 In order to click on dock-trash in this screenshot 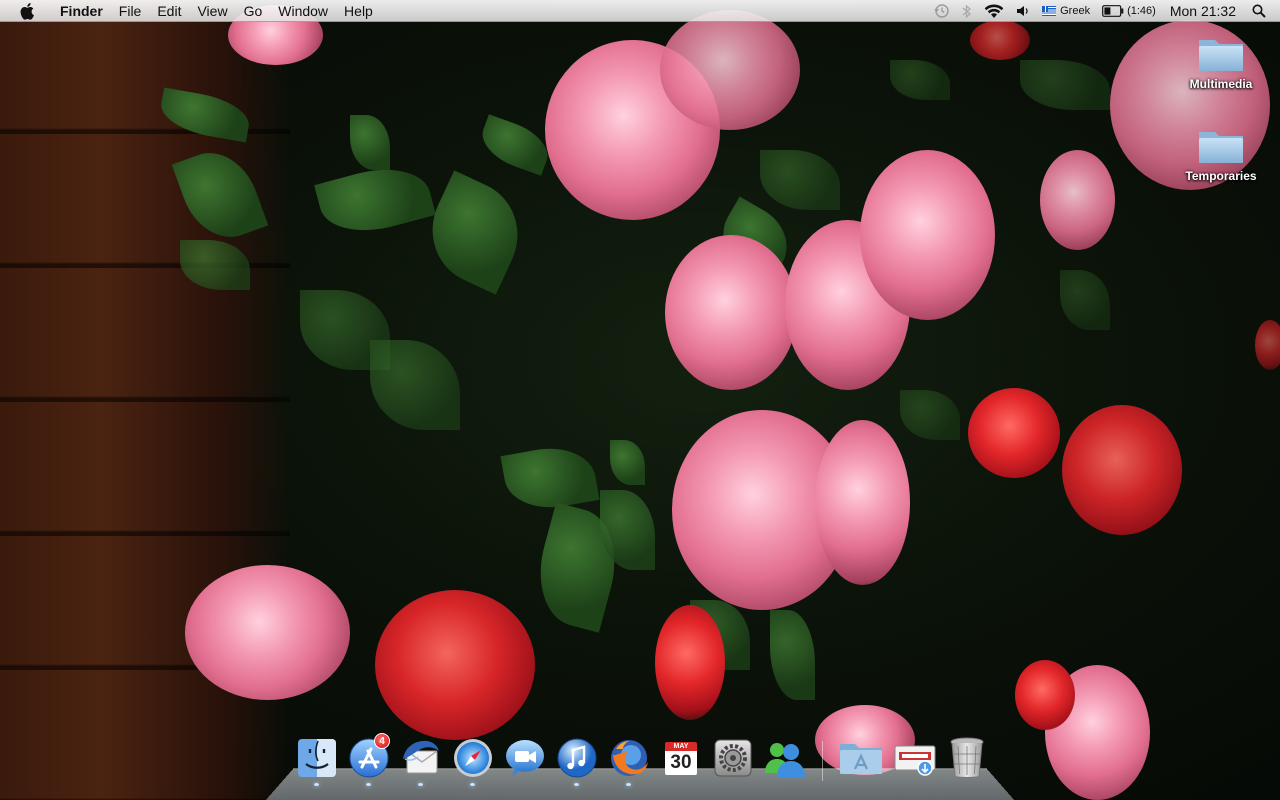, I will do `click(967, 758)`.